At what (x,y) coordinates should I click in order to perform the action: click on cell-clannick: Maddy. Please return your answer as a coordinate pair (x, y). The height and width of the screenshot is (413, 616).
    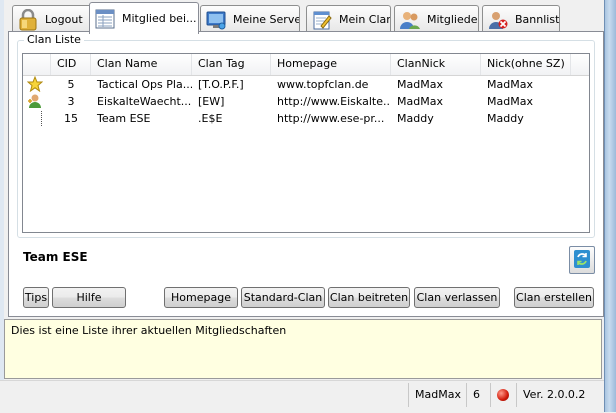
    Looking at the image, I should click on (415, 118).